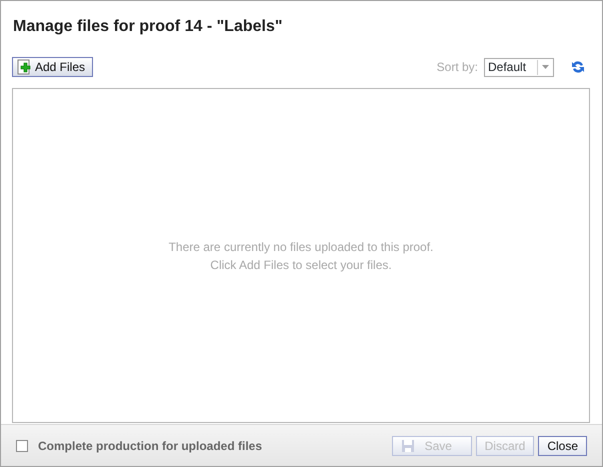 This screenshot has height=467, width=603. Describe the element at coordinates (545, 67) in the screenshot. I see `caret-icon` at that location.